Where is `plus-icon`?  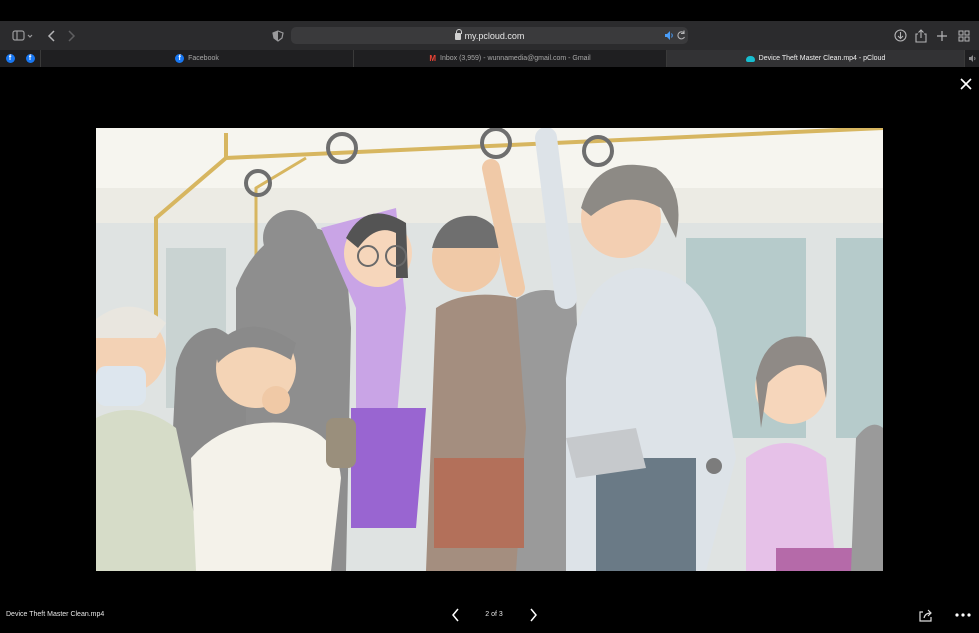
plus-icon is located at coordinates (942, 35).